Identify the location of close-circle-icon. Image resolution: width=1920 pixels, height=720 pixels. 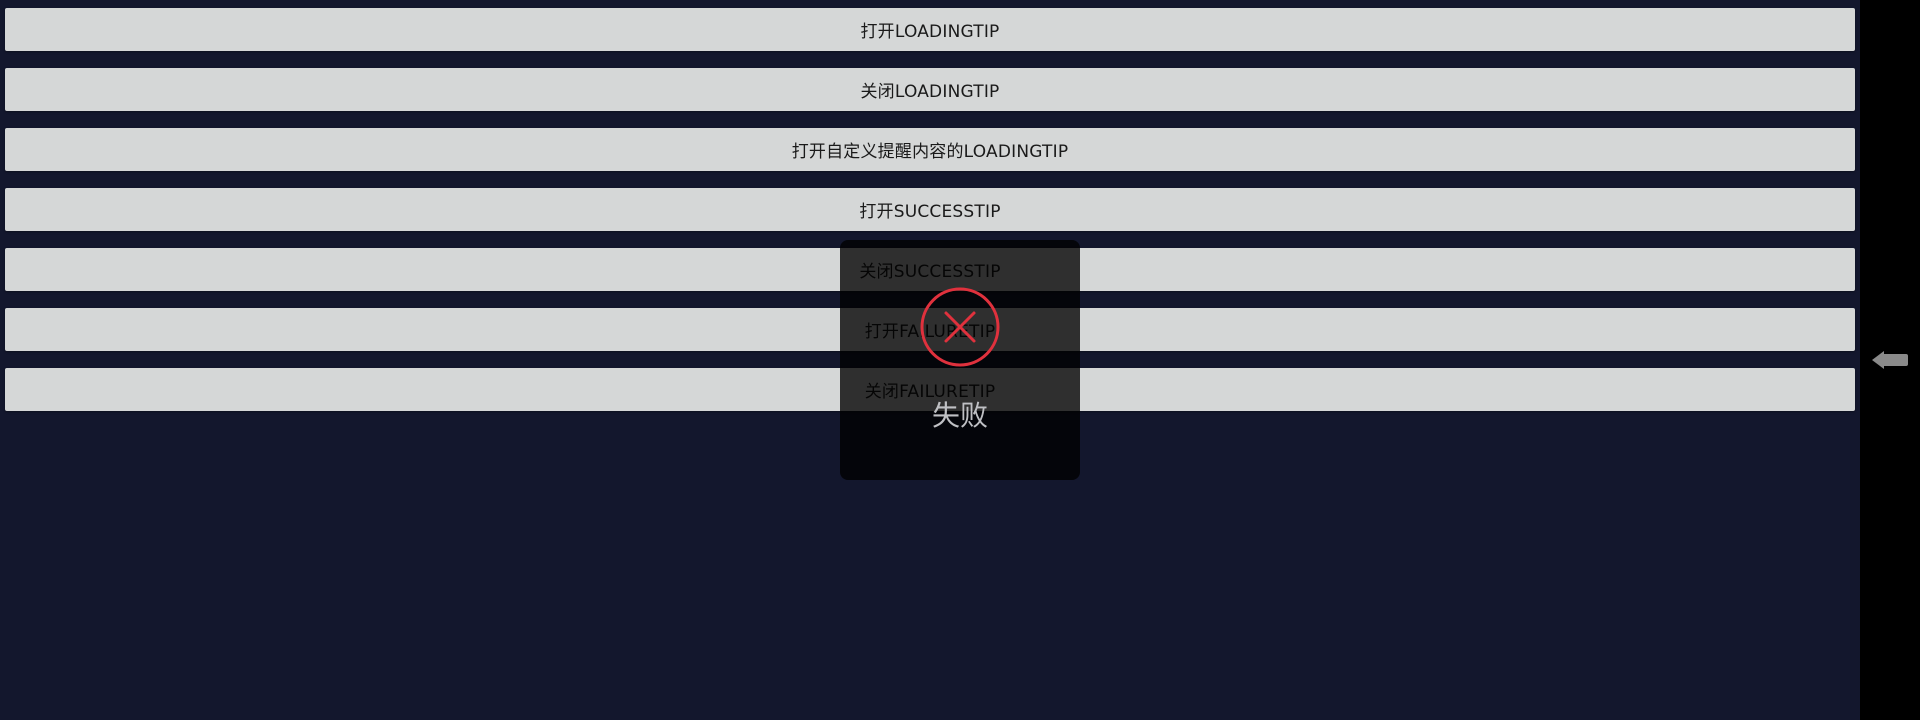
(960, 327).